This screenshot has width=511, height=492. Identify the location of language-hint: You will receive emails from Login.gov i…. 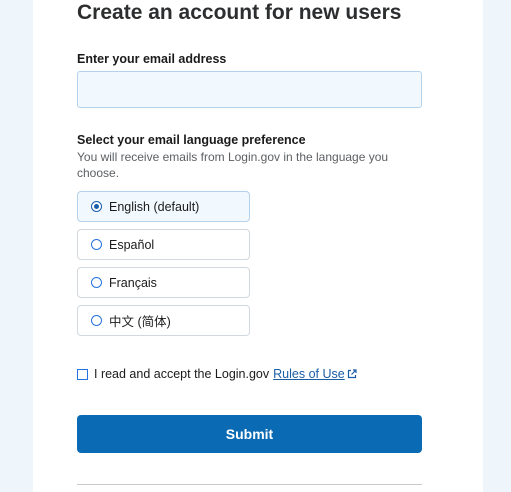
(233, 165).